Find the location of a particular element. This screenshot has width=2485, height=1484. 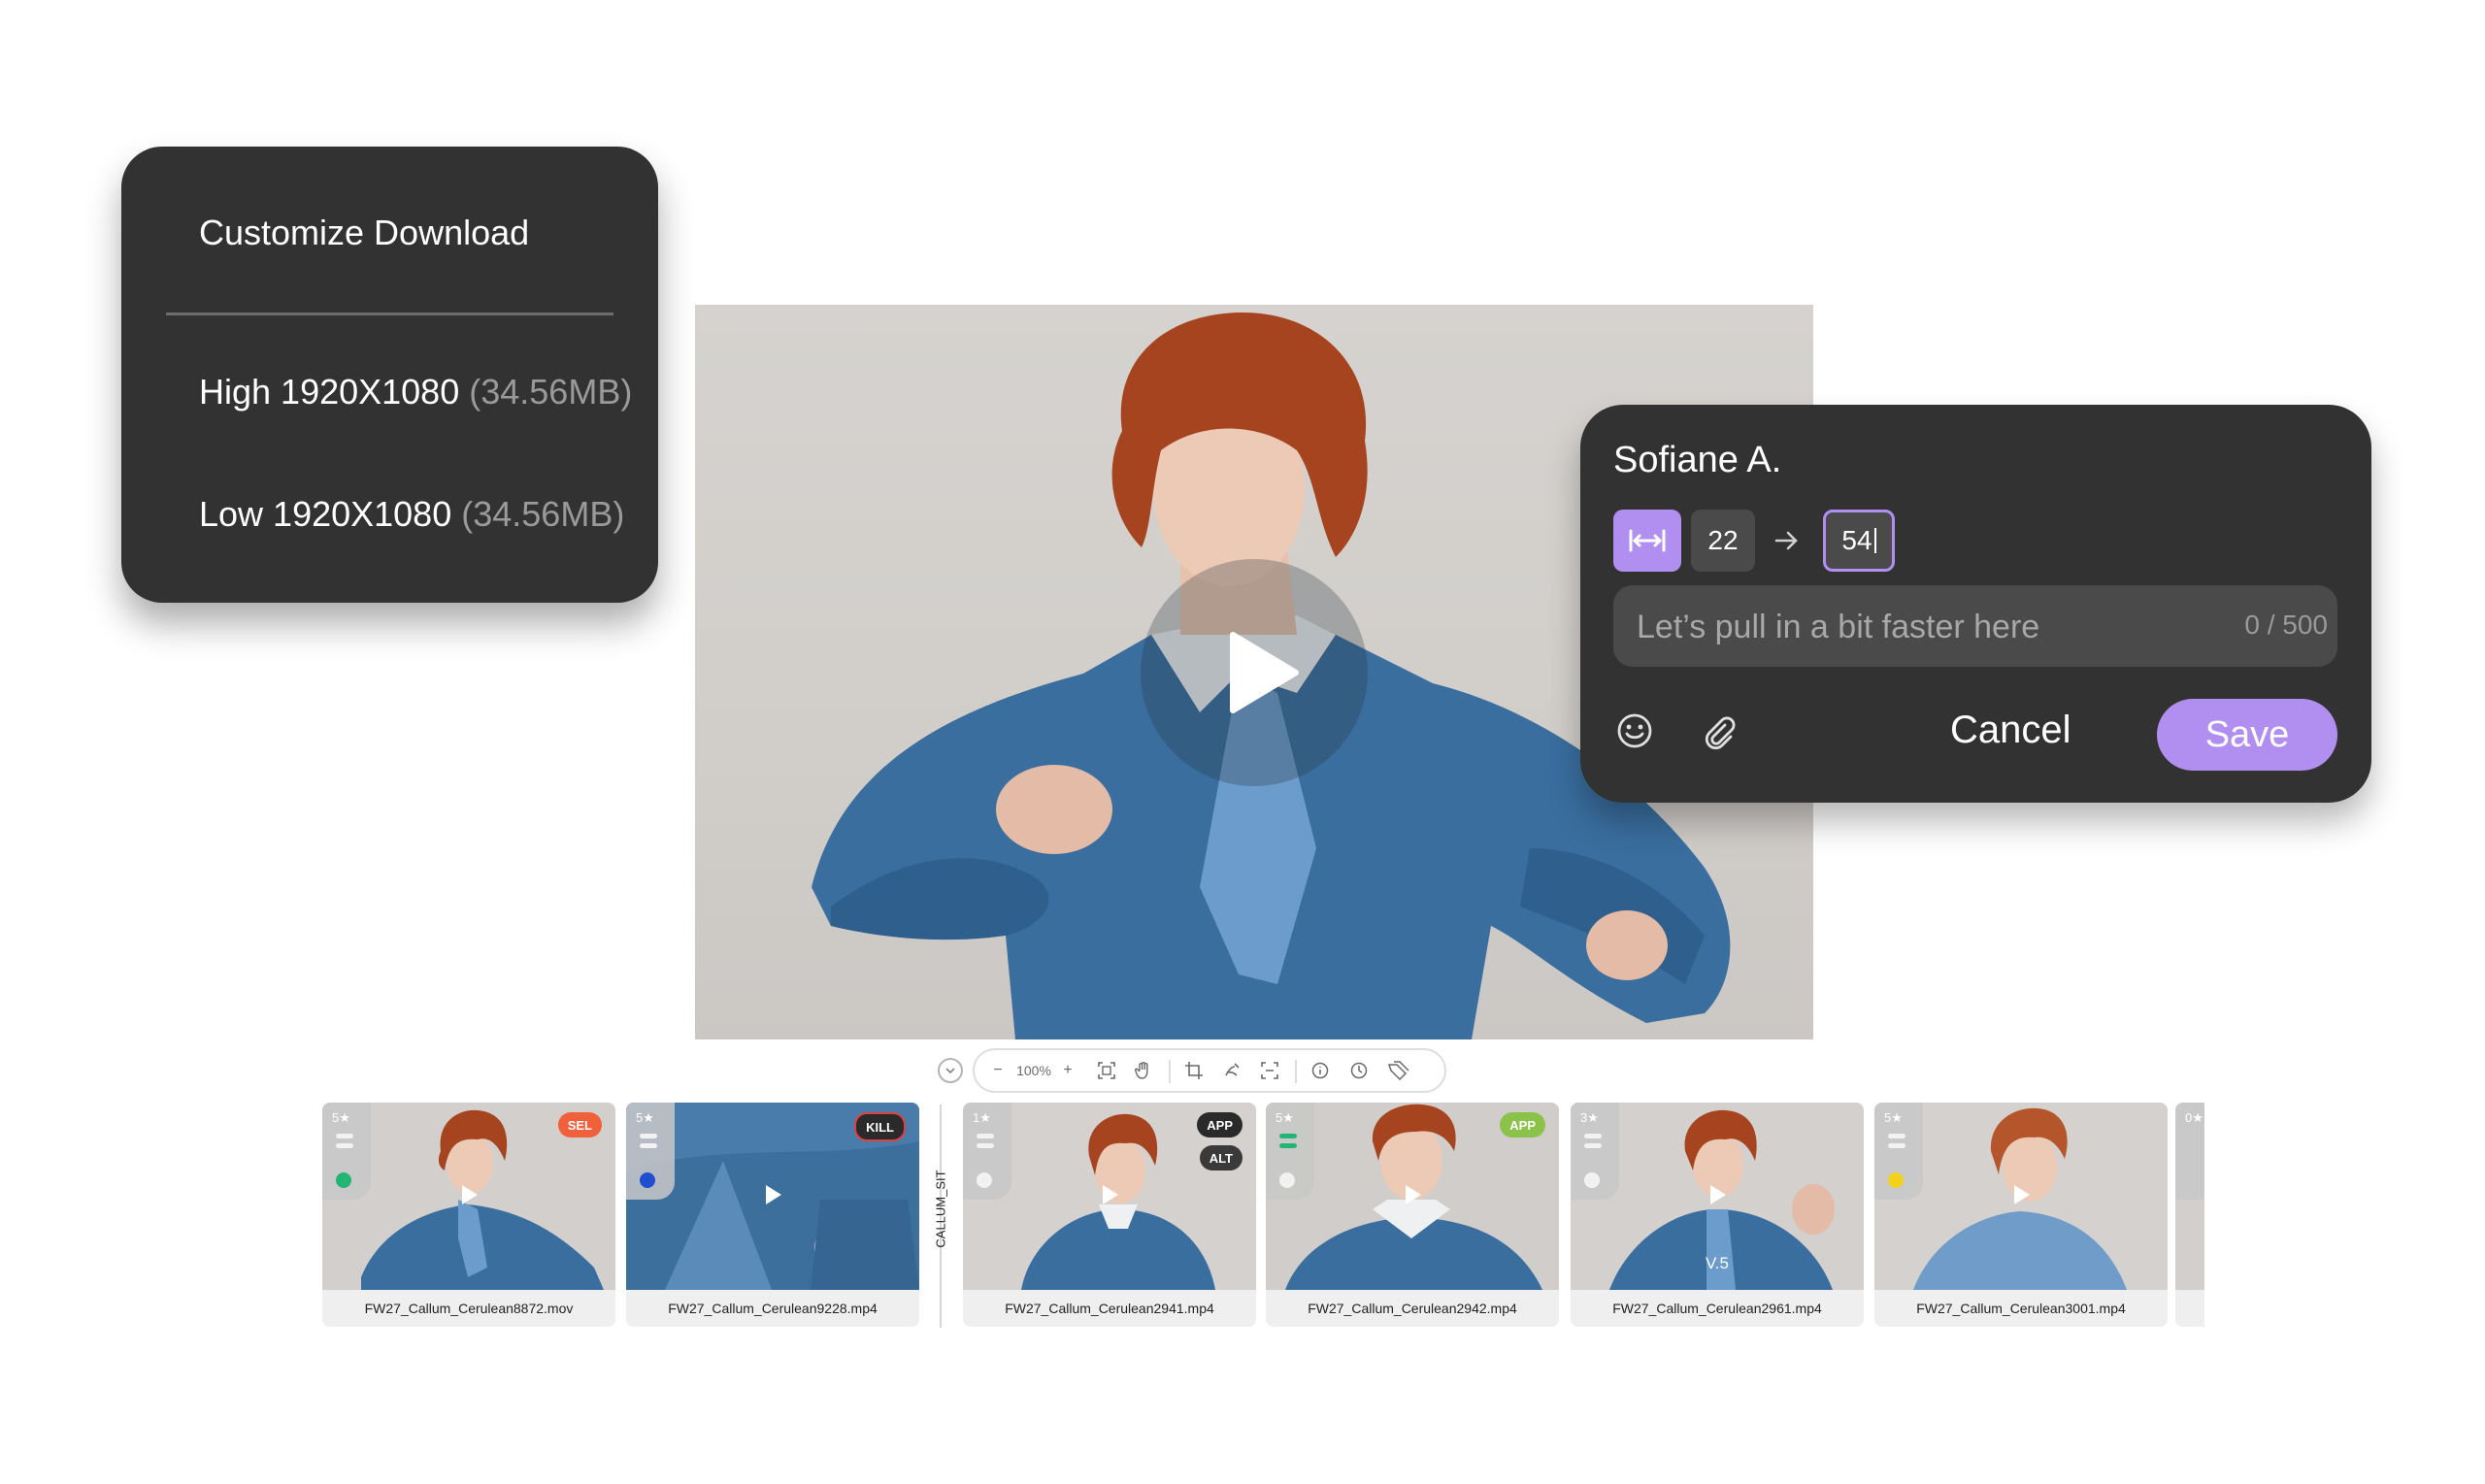

text-caret is located at coordinates (1875, 540).